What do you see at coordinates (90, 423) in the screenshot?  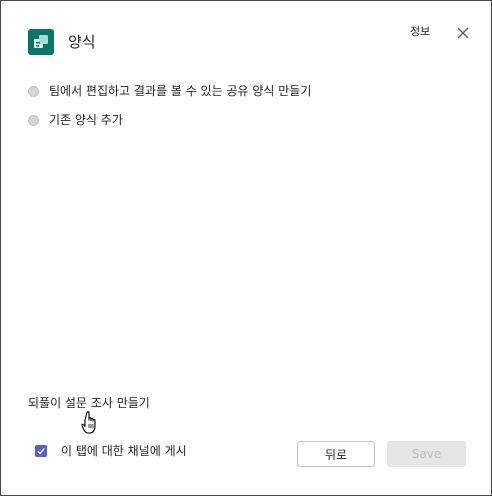 I see `hand-pointer-cursor-icon` at bounding box center [90, 423].